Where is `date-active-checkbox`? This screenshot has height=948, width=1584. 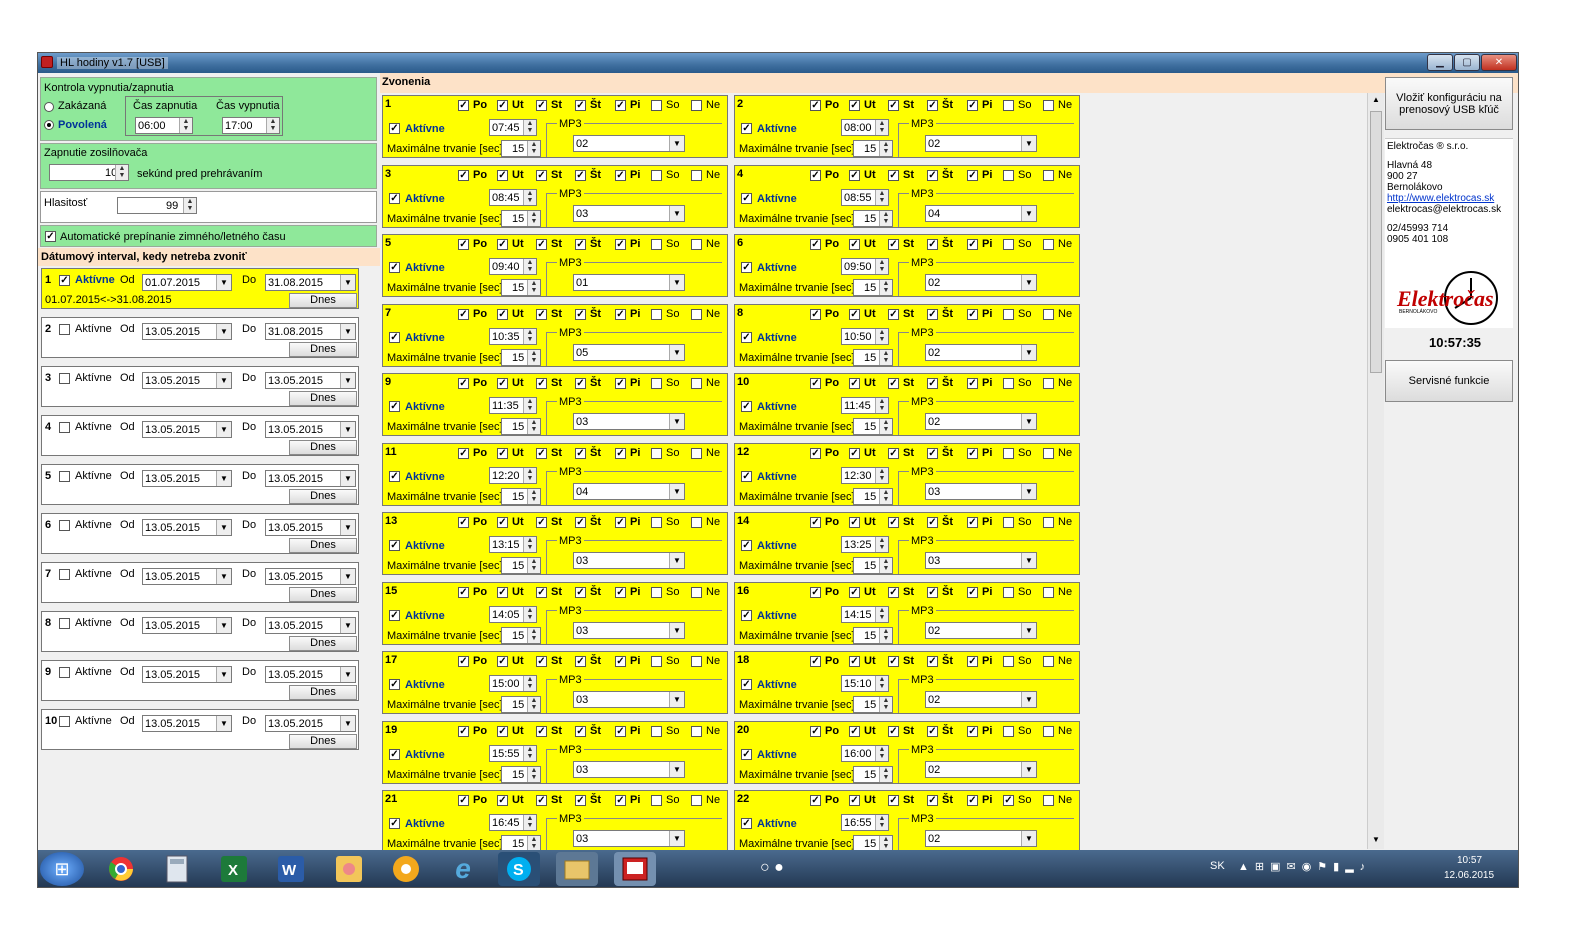
date-active-checkbox is located at coordinates (64, 672).